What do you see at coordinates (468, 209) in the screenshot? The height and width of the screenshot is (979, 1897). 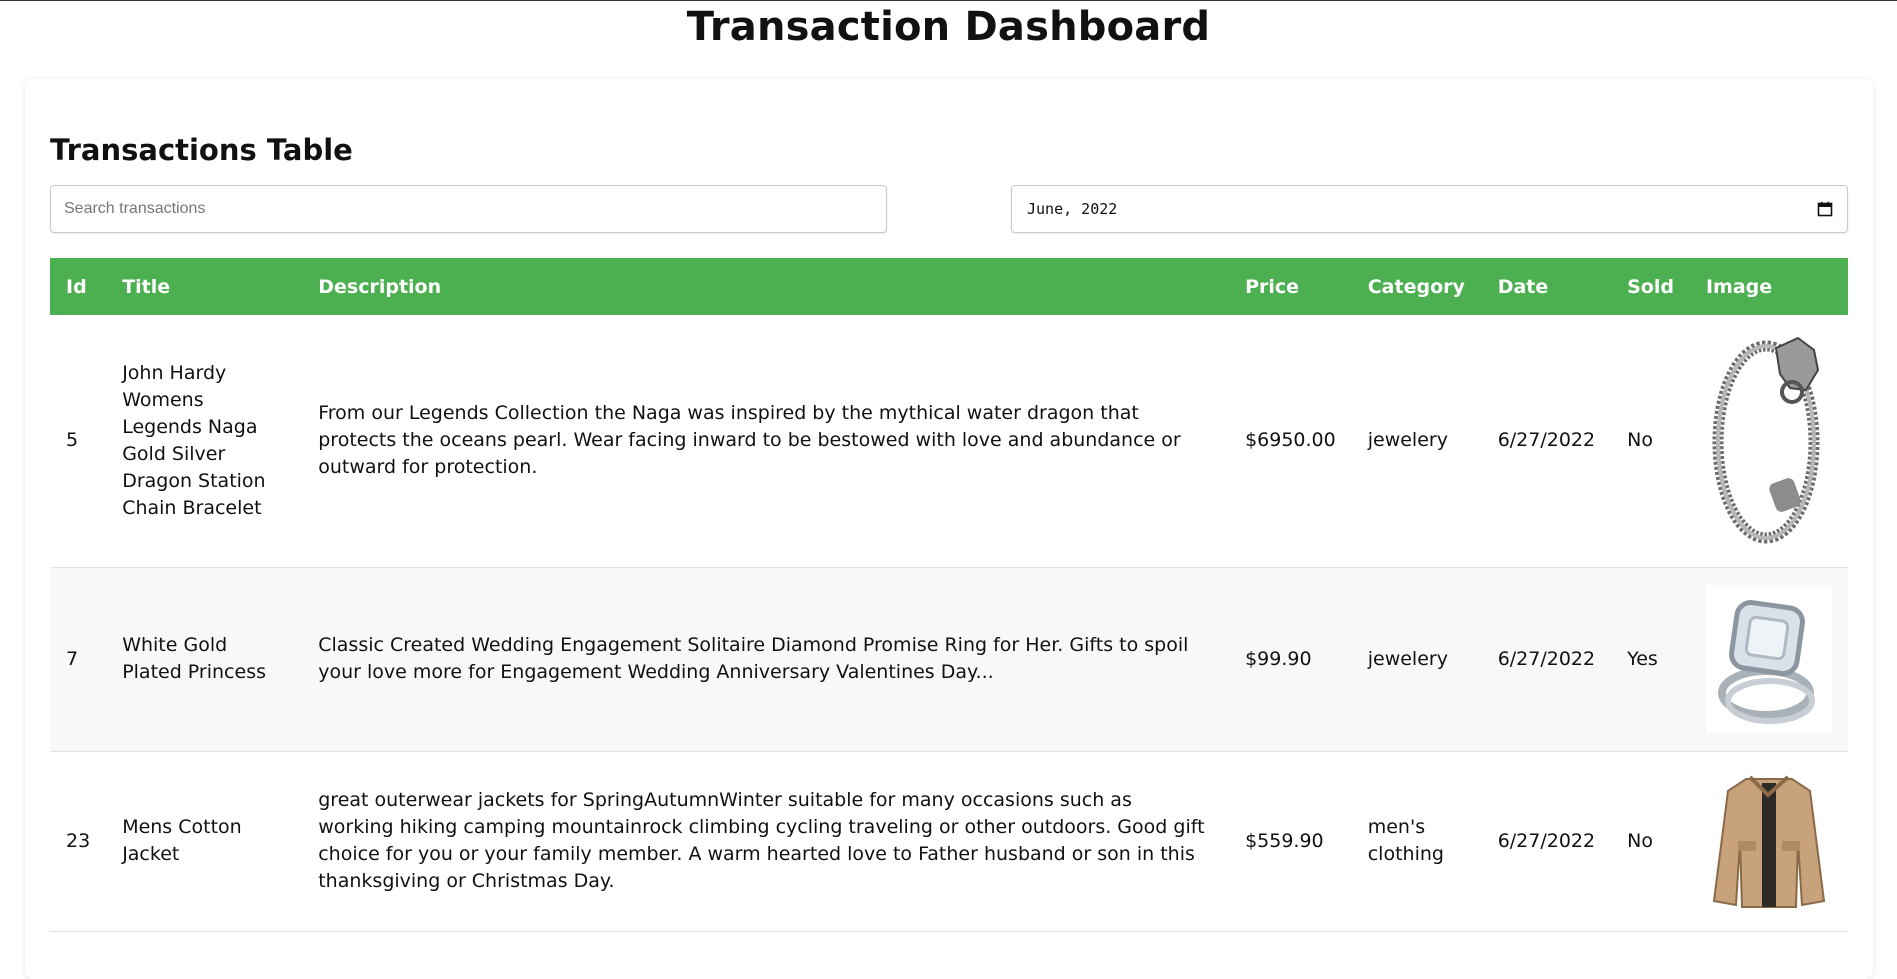 I see `search-input` at bounding box center [468, 209].